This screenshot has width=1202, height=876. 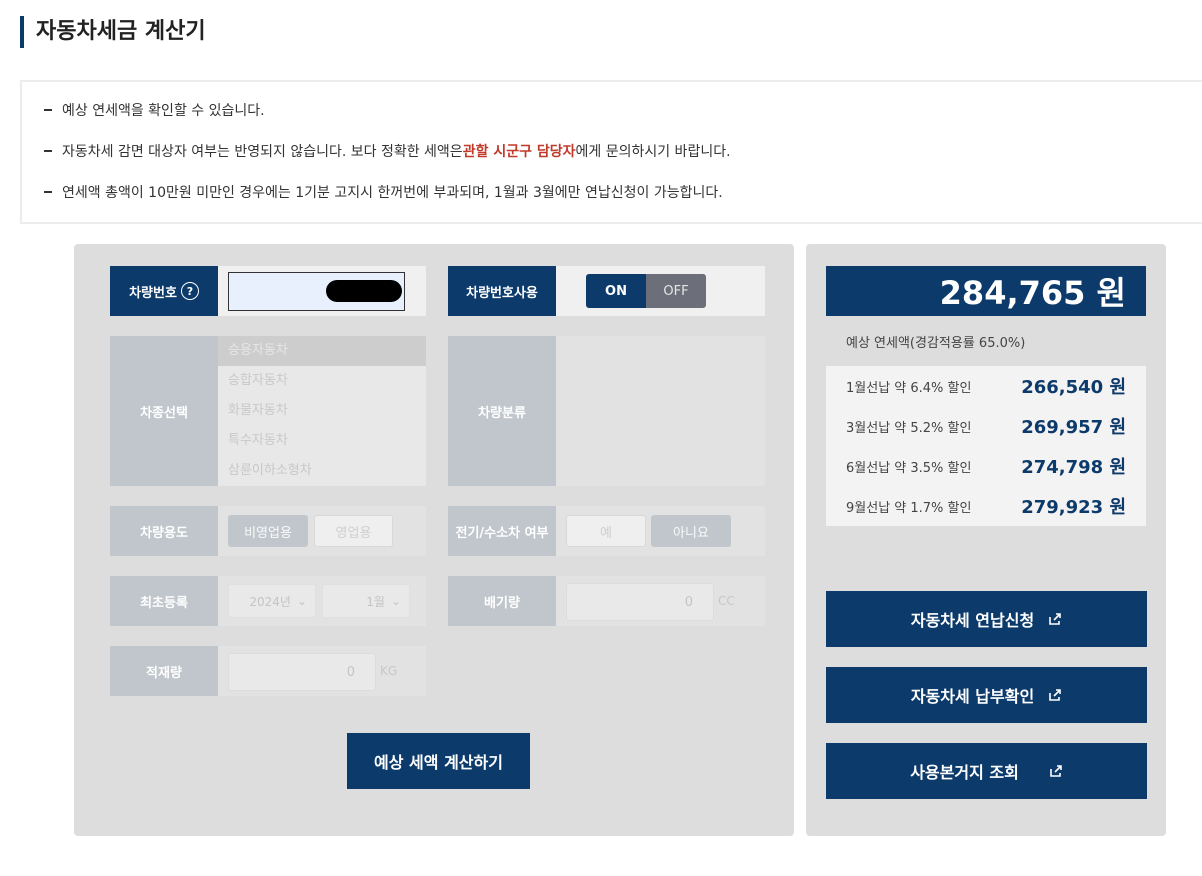 I want to click on ev-hydrogen-label: 전기/수소차 여부, so click(x=502, y=531).